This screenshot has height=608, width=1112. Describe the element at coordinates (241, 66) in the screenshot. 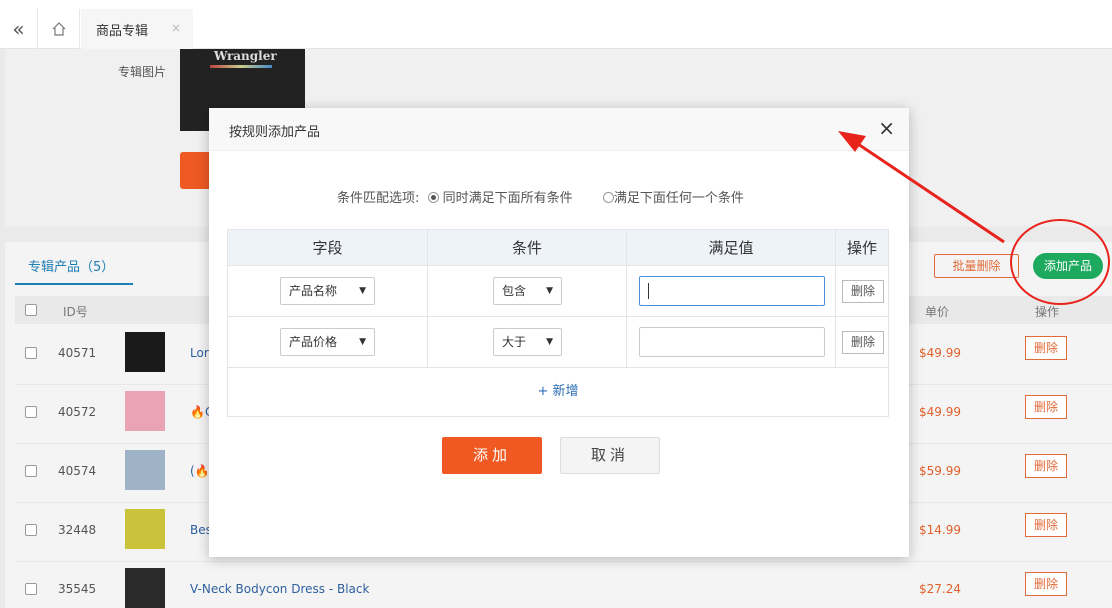

I see `album-image-stripe` at that location.